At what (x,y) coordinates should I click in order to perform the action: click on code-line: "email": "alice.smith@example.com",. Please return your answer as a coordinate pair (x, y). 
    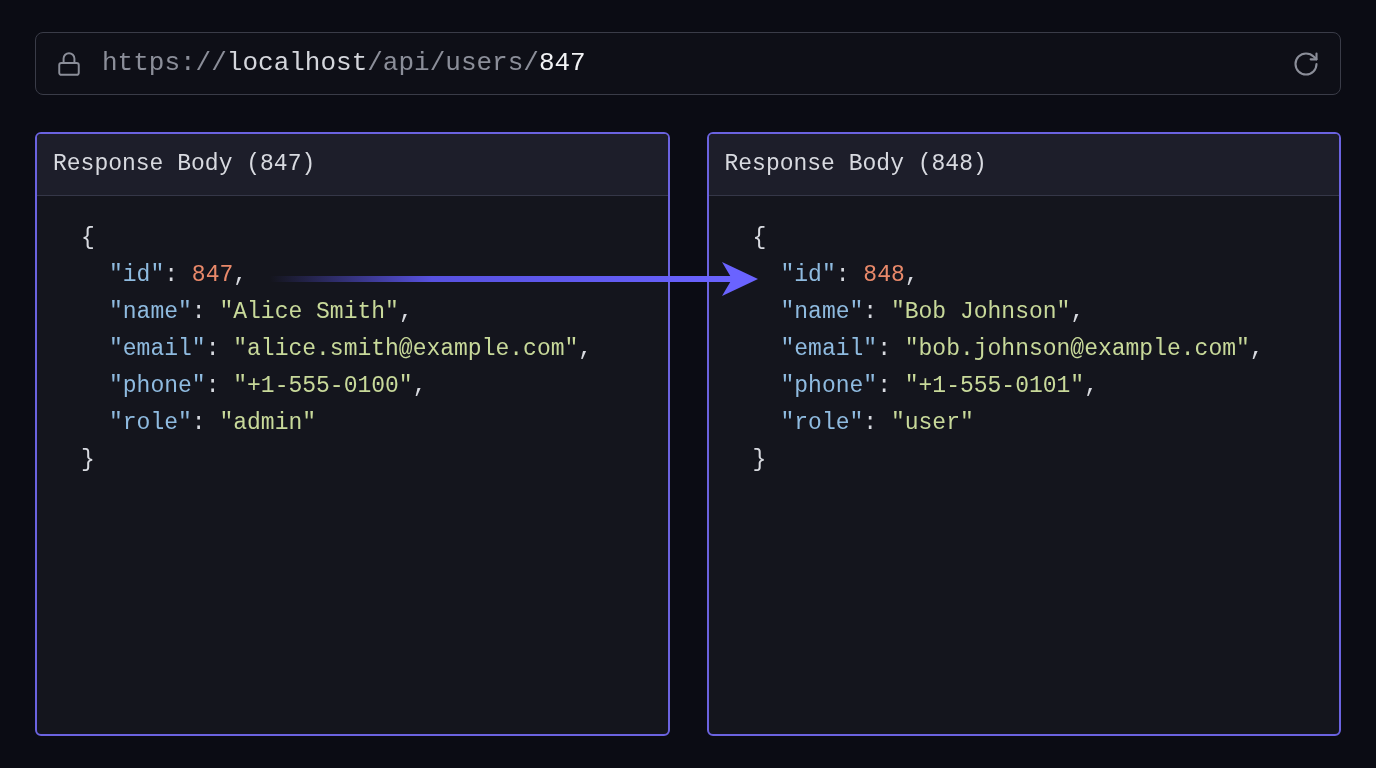
    Looking at the image, I should click on (351, 349).